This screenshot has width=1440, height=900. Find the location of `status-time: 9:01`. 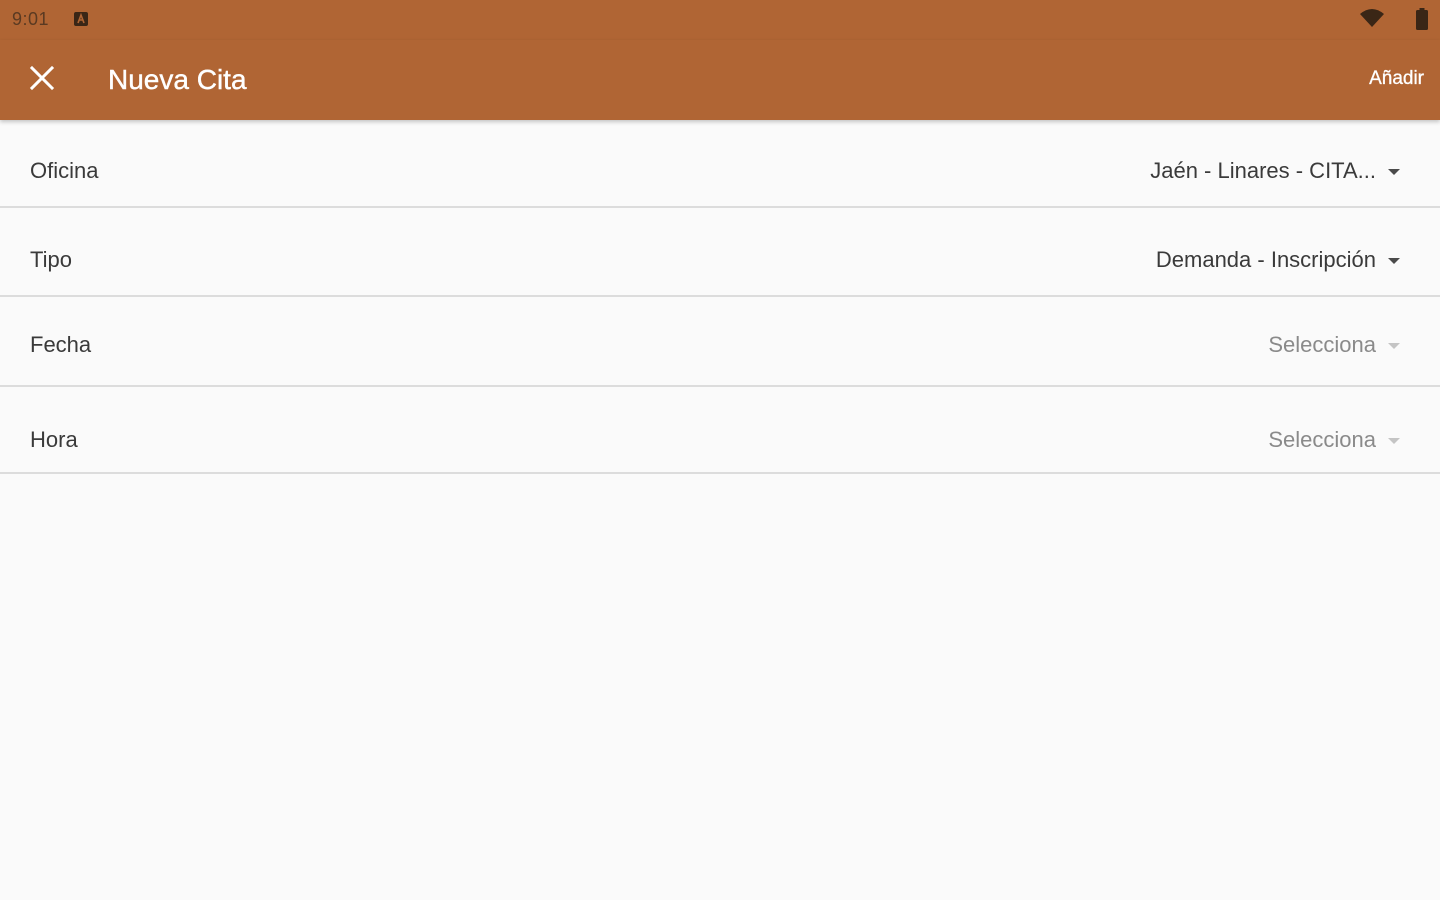

status-time: 9:01 is located at coordinates (31, 19).